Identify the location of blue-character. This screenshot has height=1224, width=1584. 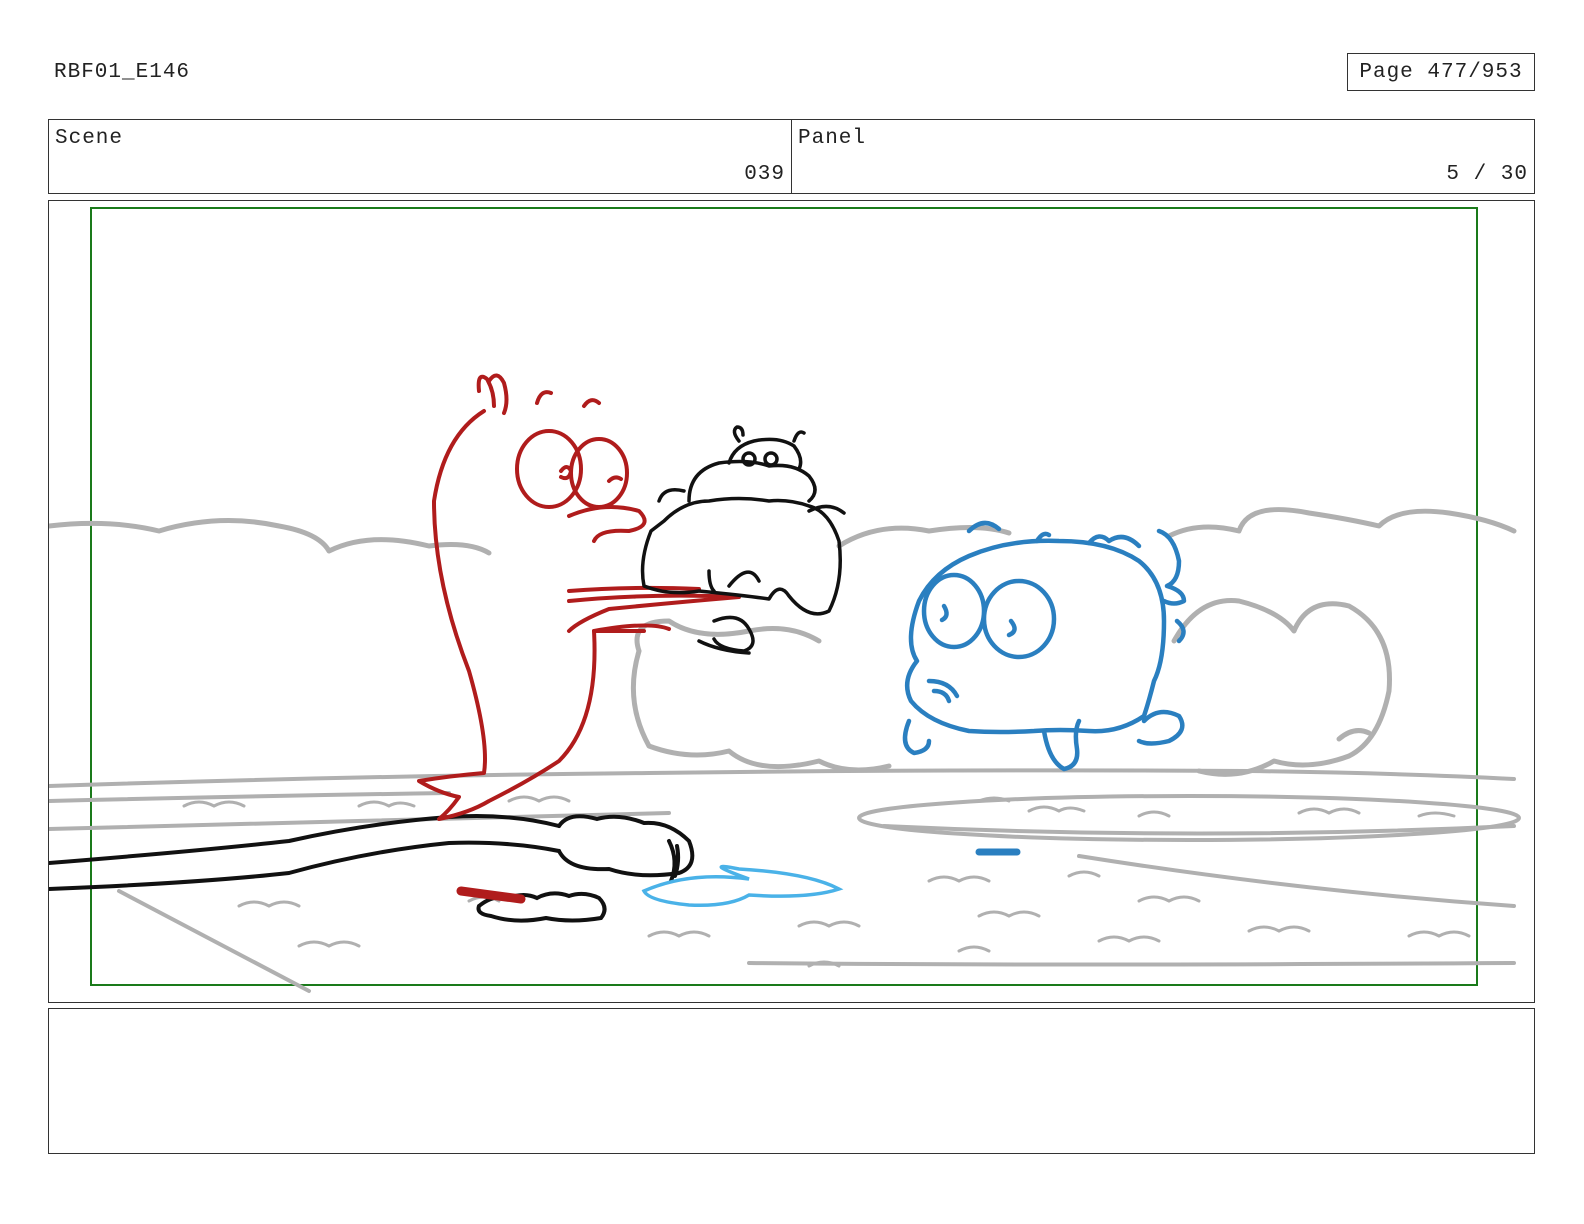
(1044, 646).